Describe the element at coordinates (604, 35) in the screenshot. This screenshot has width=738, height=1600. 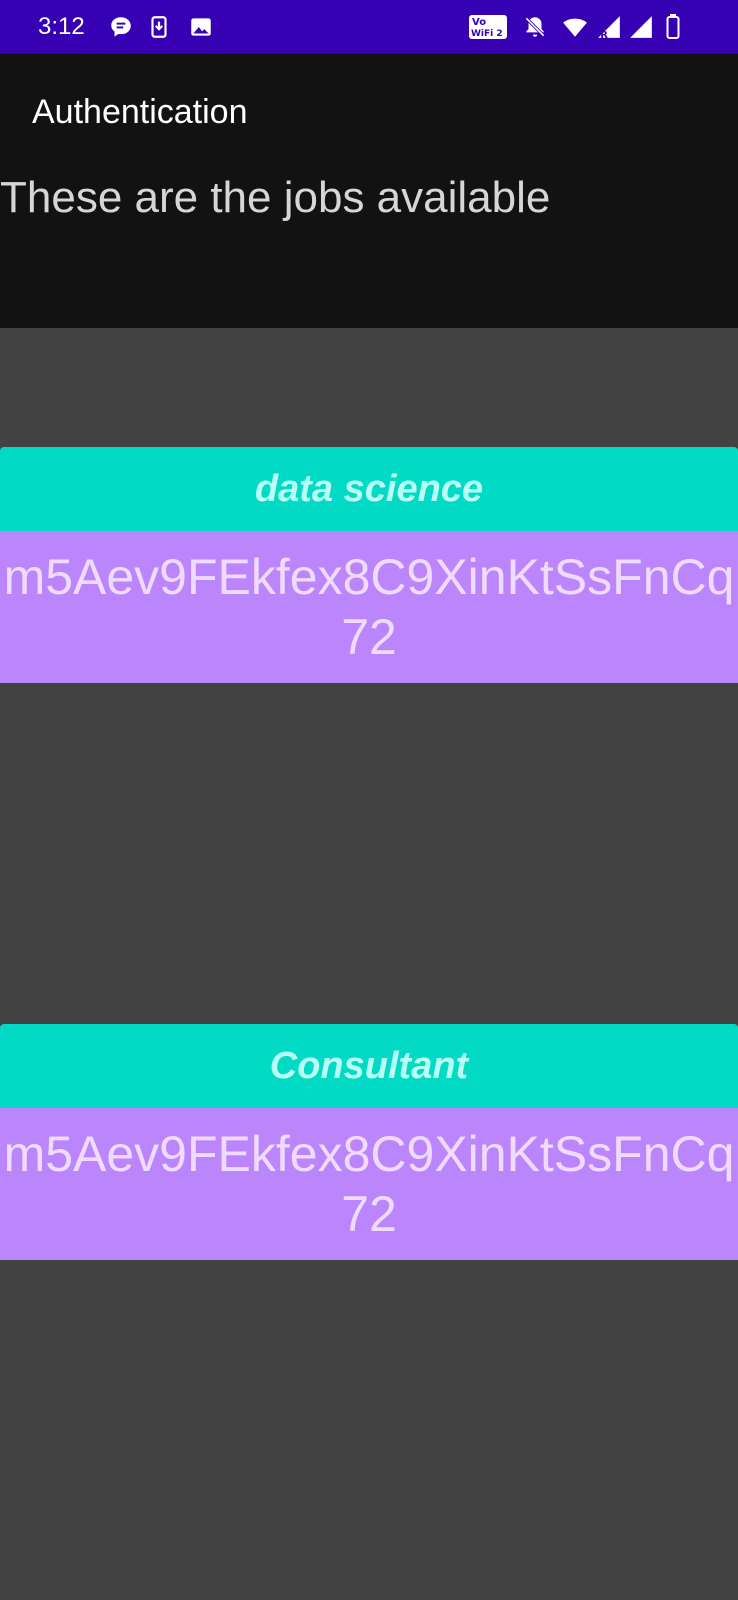
I see `svg-text: R` at that location.